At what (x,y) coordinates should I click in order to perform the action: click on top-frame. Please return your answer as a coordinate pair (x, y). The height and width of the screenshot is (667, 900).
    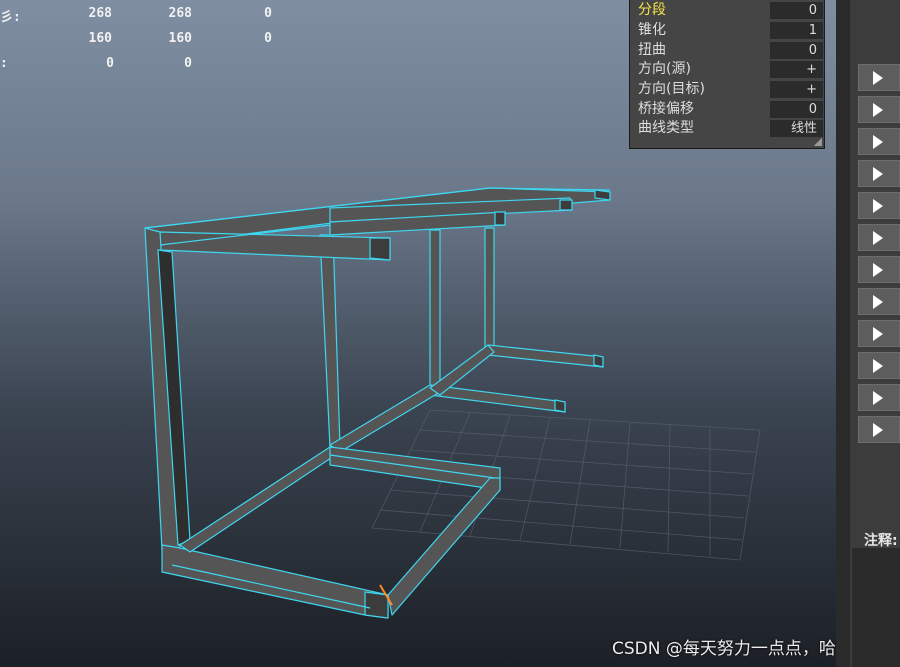
    Looking at the image, I should click on (377, 224).